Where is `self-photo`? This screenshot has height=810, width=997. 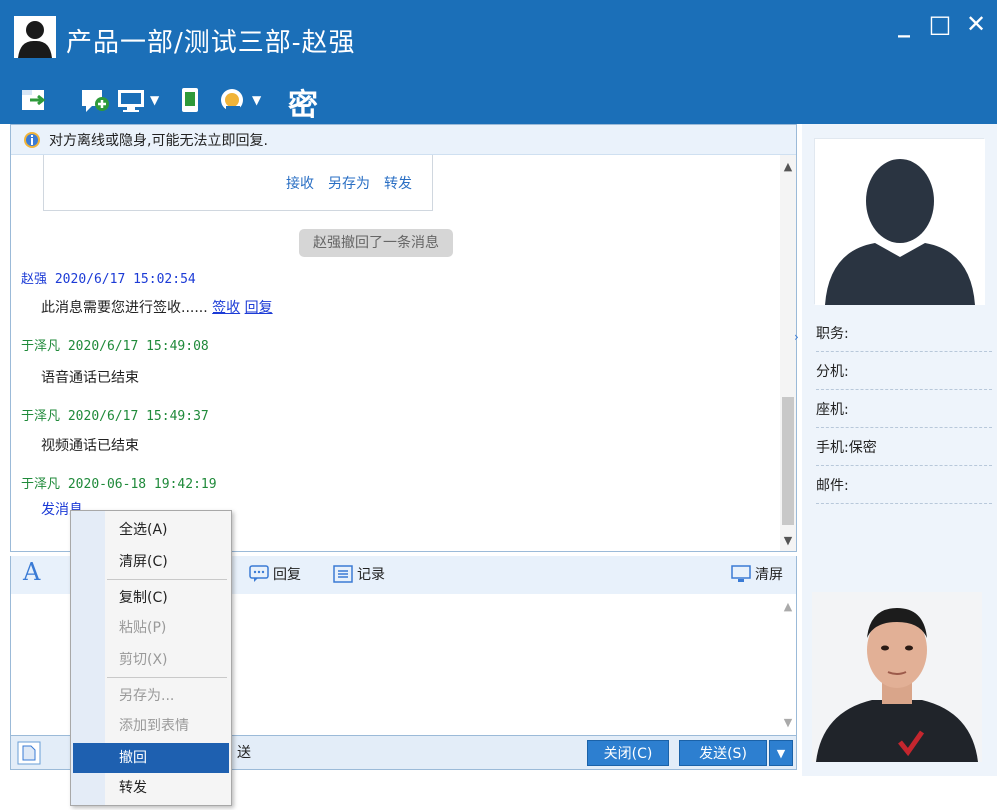
self-photo is located at coordinates (897, 677).